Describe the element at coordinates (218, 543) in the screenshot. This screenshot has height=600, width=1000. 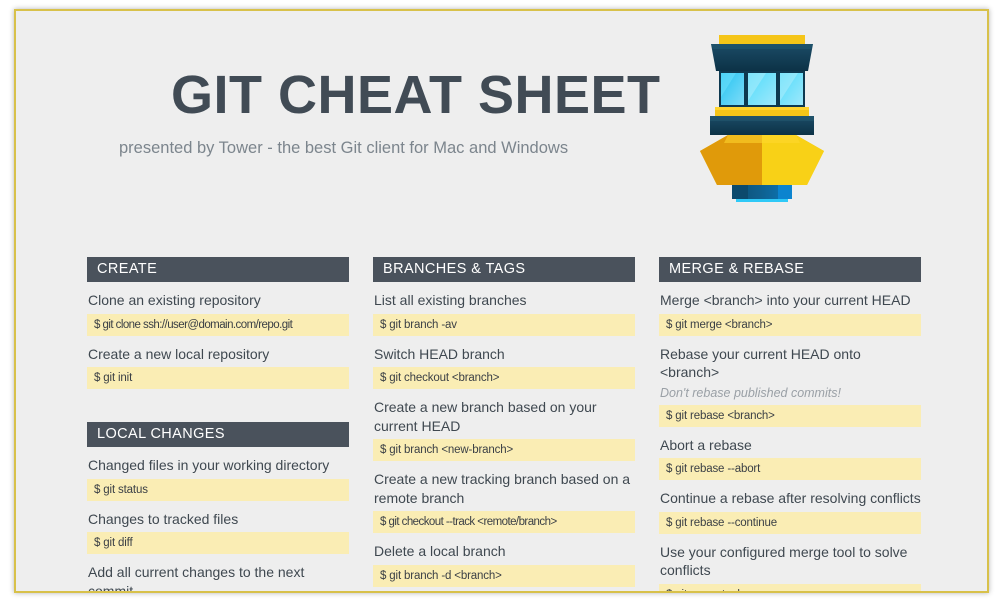
I see `command-box: $ git diff` at that location.